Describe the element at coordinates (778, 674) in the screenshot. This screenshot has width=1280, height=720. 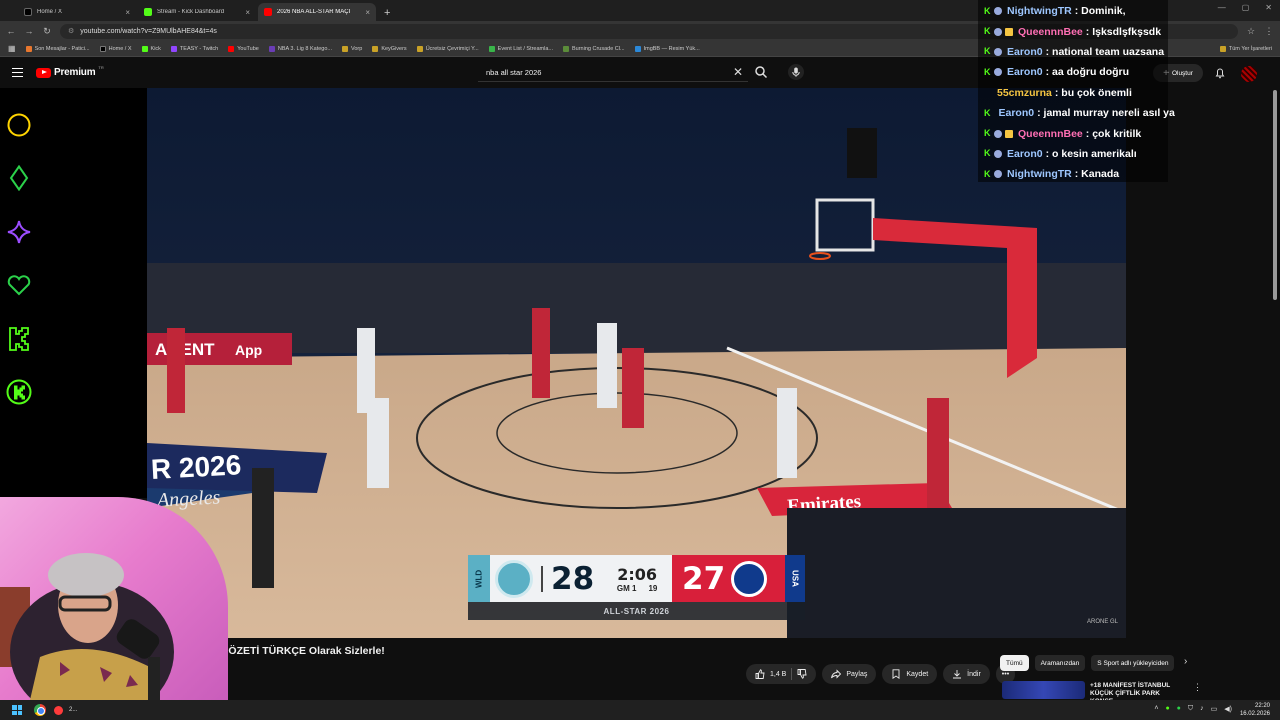
I see `like-count: 1,4 B` at that location.